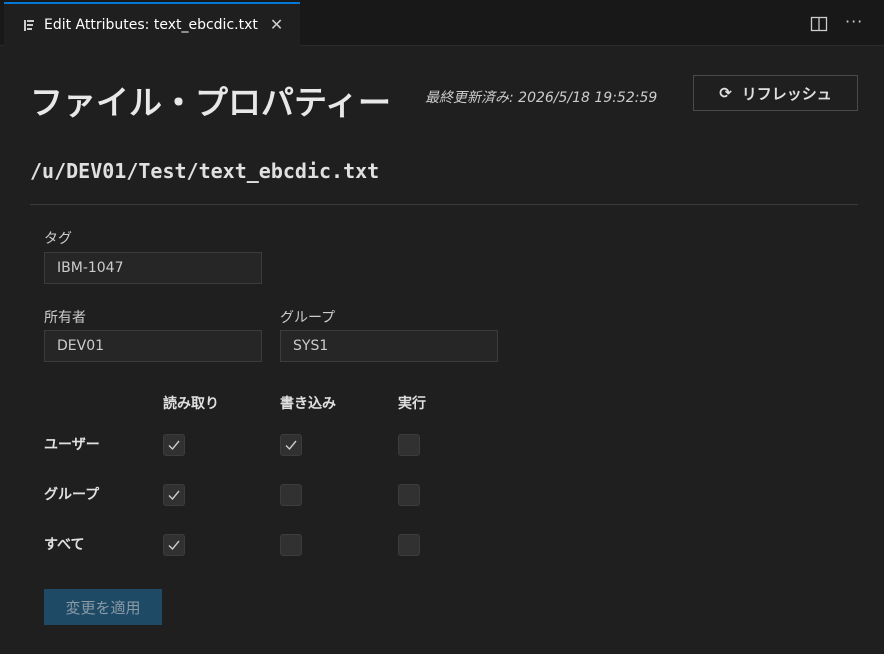 The height and width of the screenshot is (654, 884). I want to click on refresh-icon: ⟳, so click(725, 93).